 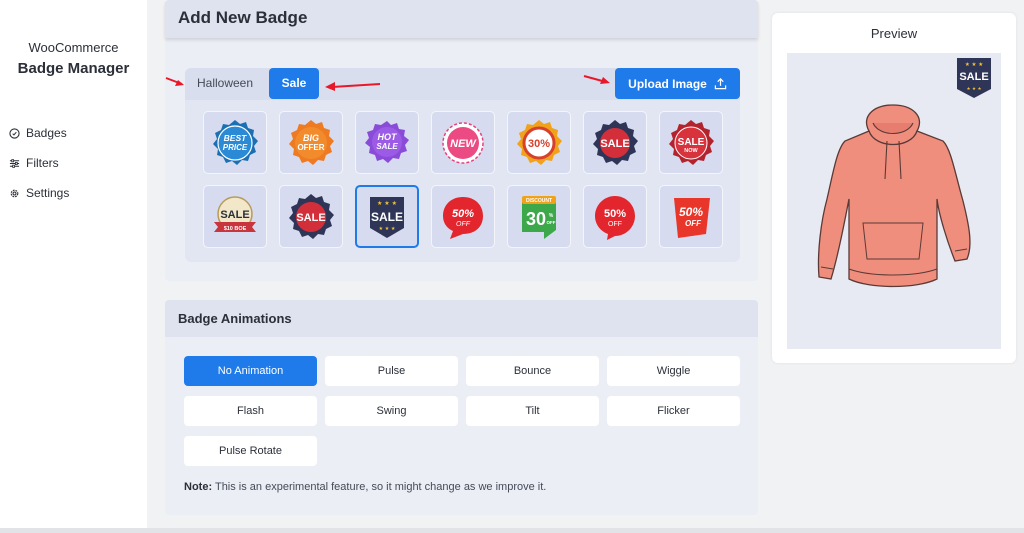 I want to click on sale-seal-badge-icon: SALE, so click(x=311, y=216).